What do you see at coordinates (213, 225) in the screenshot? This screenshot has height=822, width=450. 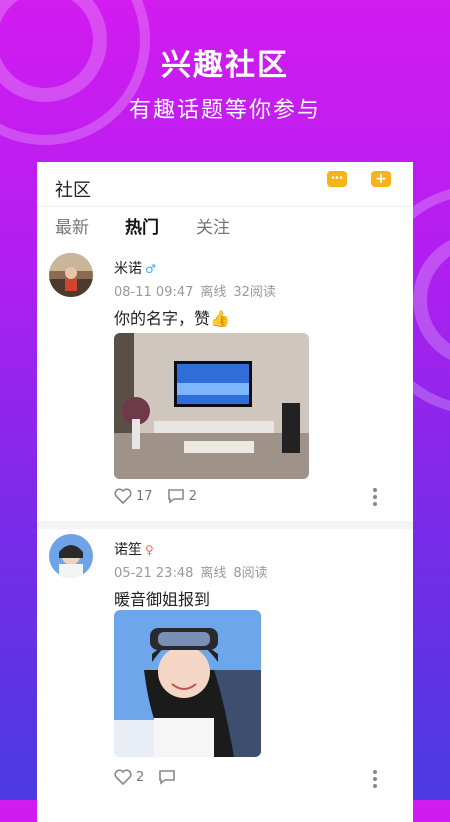 I see `tab-following: 关注` at bounding box center [213, 225].